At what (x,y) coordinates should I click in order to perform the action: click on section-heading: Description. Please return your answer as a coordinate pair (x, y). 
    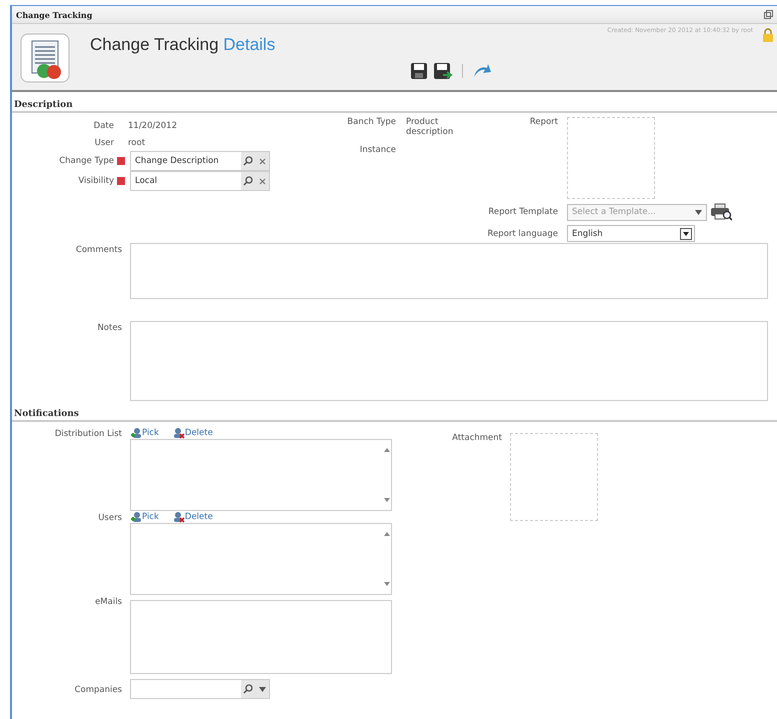
    Looking at the image, I should click on (394, 106).